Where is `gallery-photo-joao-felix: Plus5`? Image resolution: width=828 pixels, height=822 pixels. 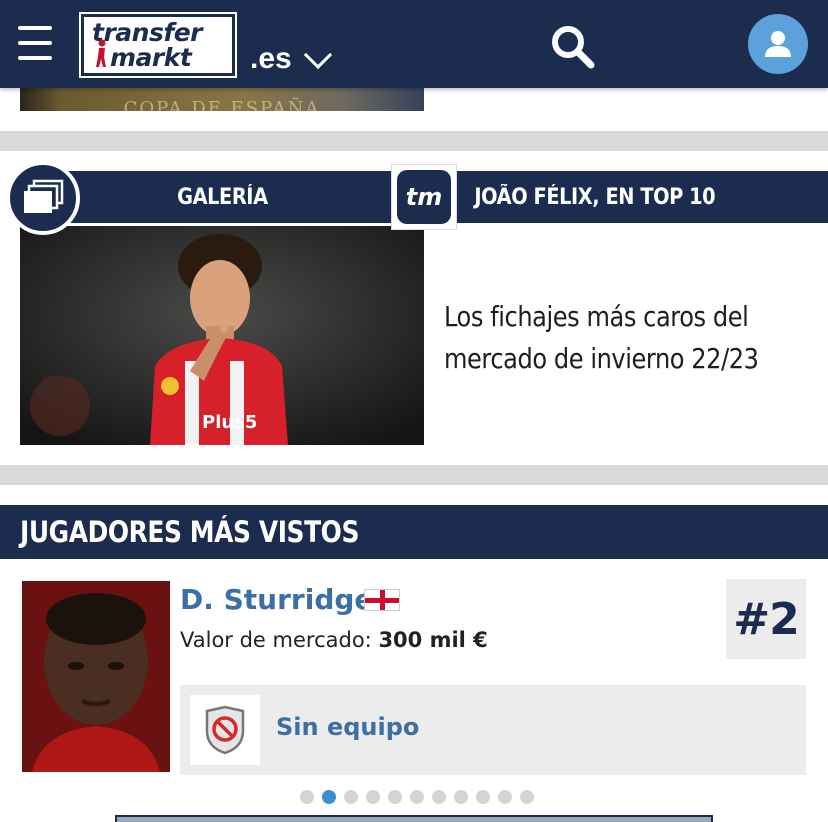
gallery-photo-joao-felix: Plus5 is located at coordinates (222, 335).